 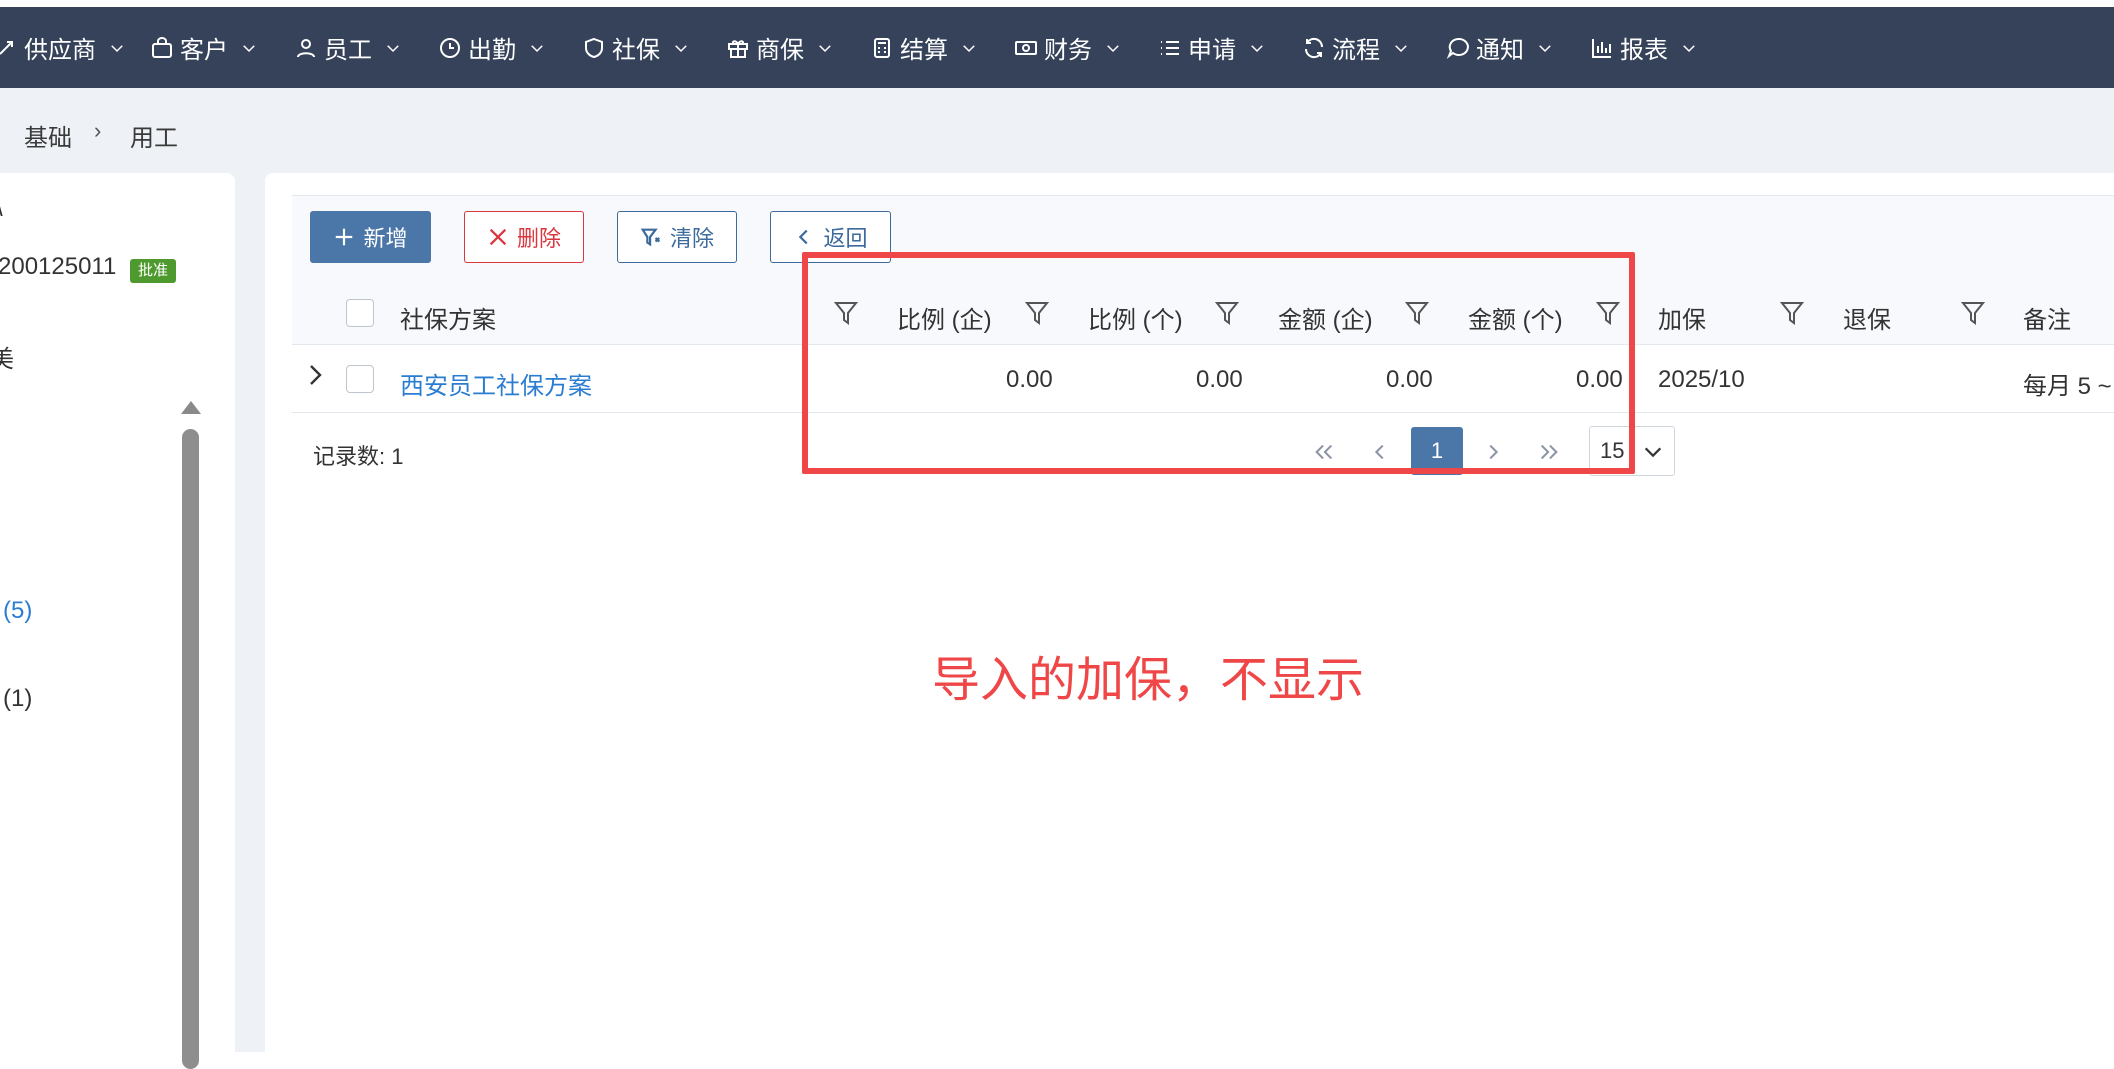 What do you see at coordinates (1, 209) in the screenshot?
I see `left-panel-label: \` at bounding box center [1, 209].